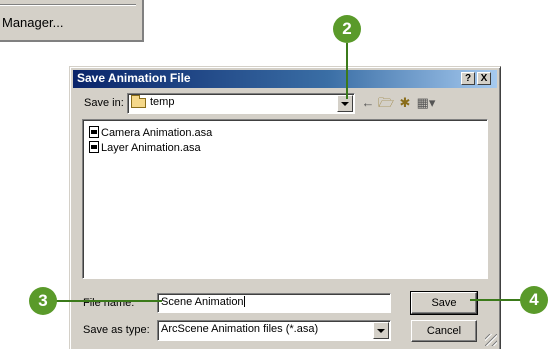 Image resolution: width=555 pixels, height=349 pixels. What do you see at coordinates (381, 330) in the screenshot?
I see `save-as-type-dropdown-button` at bounding box center [381, 330].